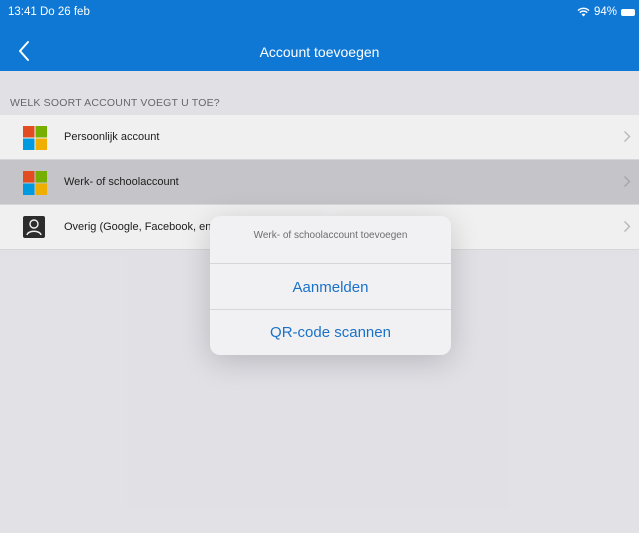 The height and width of the screenshot is (533, 639). What do you see at coordinates (319, 11) in the screenshot?
I see `status-bar: 13:41 Do 26 feb 94%` at bounding box center [319, 11].